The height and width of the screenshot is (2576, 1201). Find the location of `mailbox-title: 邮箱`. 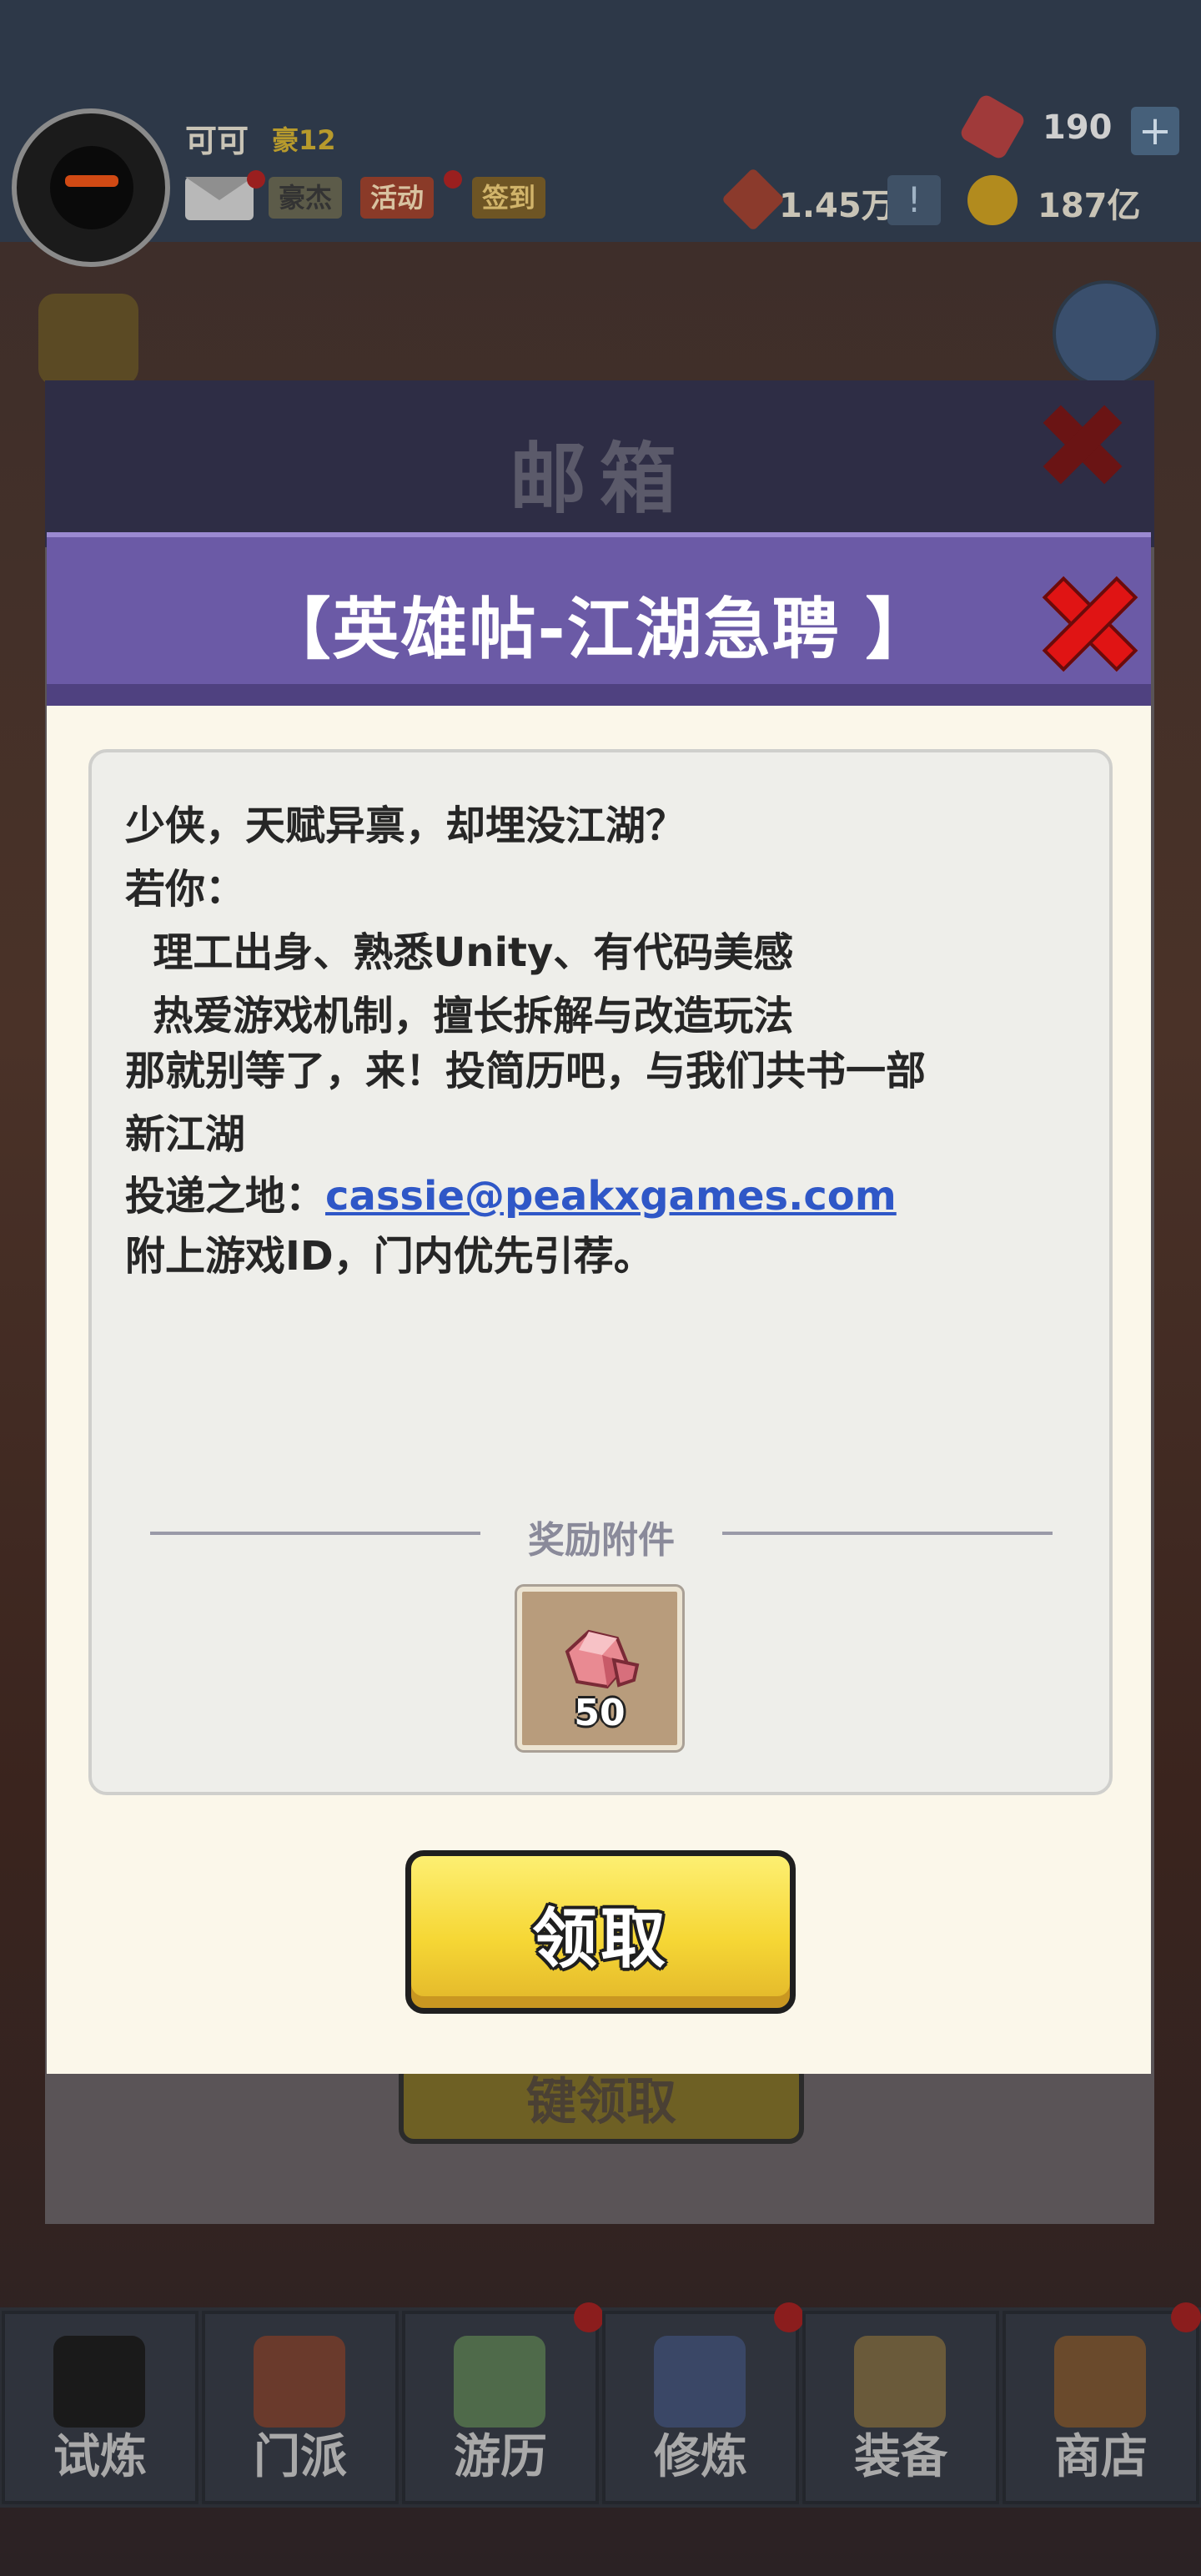

mailbox-title: 邮箱 is located at coordinates (600, 479).